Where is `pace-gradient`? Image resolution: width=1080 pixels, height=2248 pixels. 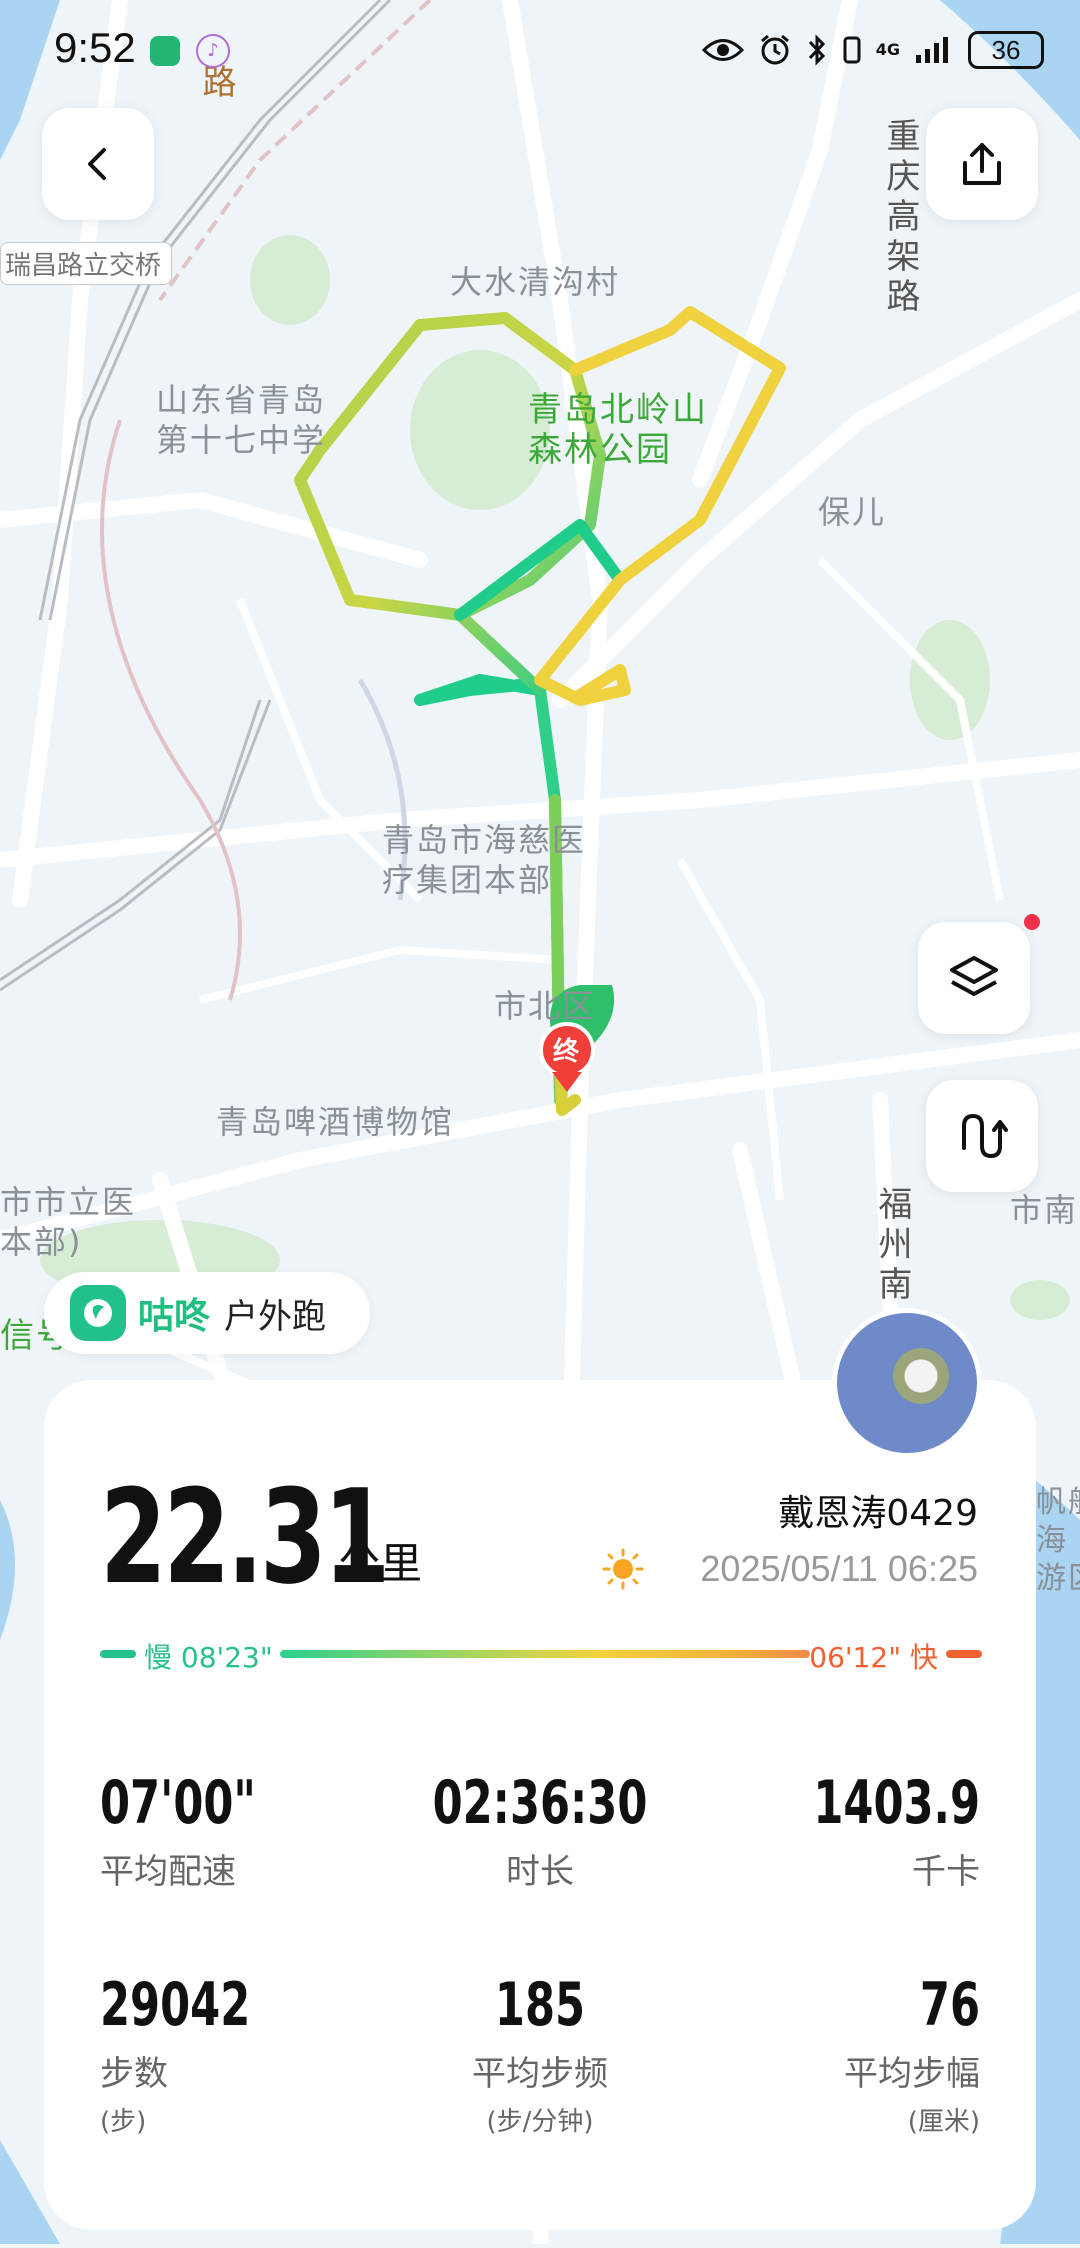
pace-gradient is located at coordinates (545, 1654).